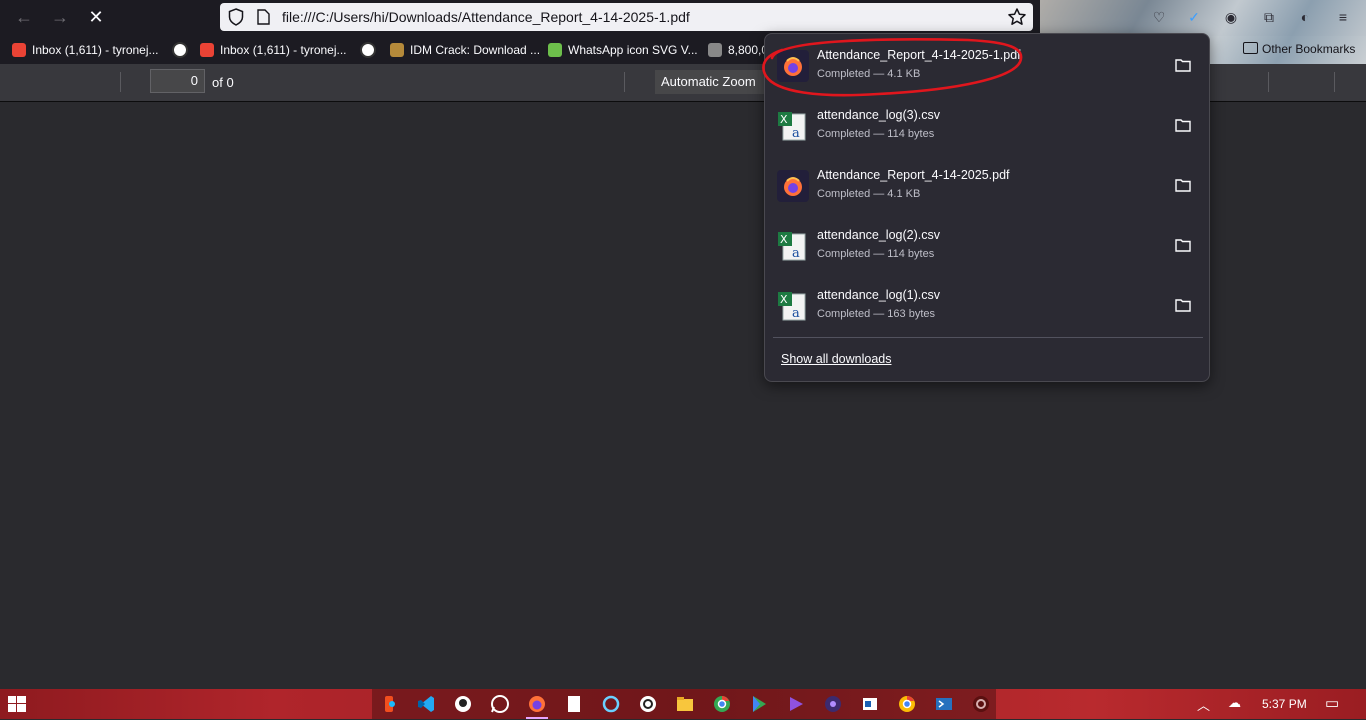 This screenshot has height=720, width=1366. What do you see at coordinates (1299, 49) in the screenshot?
I see `other-bookmarks-button: Other Bookmarks` at bounding box center [1299, 49].